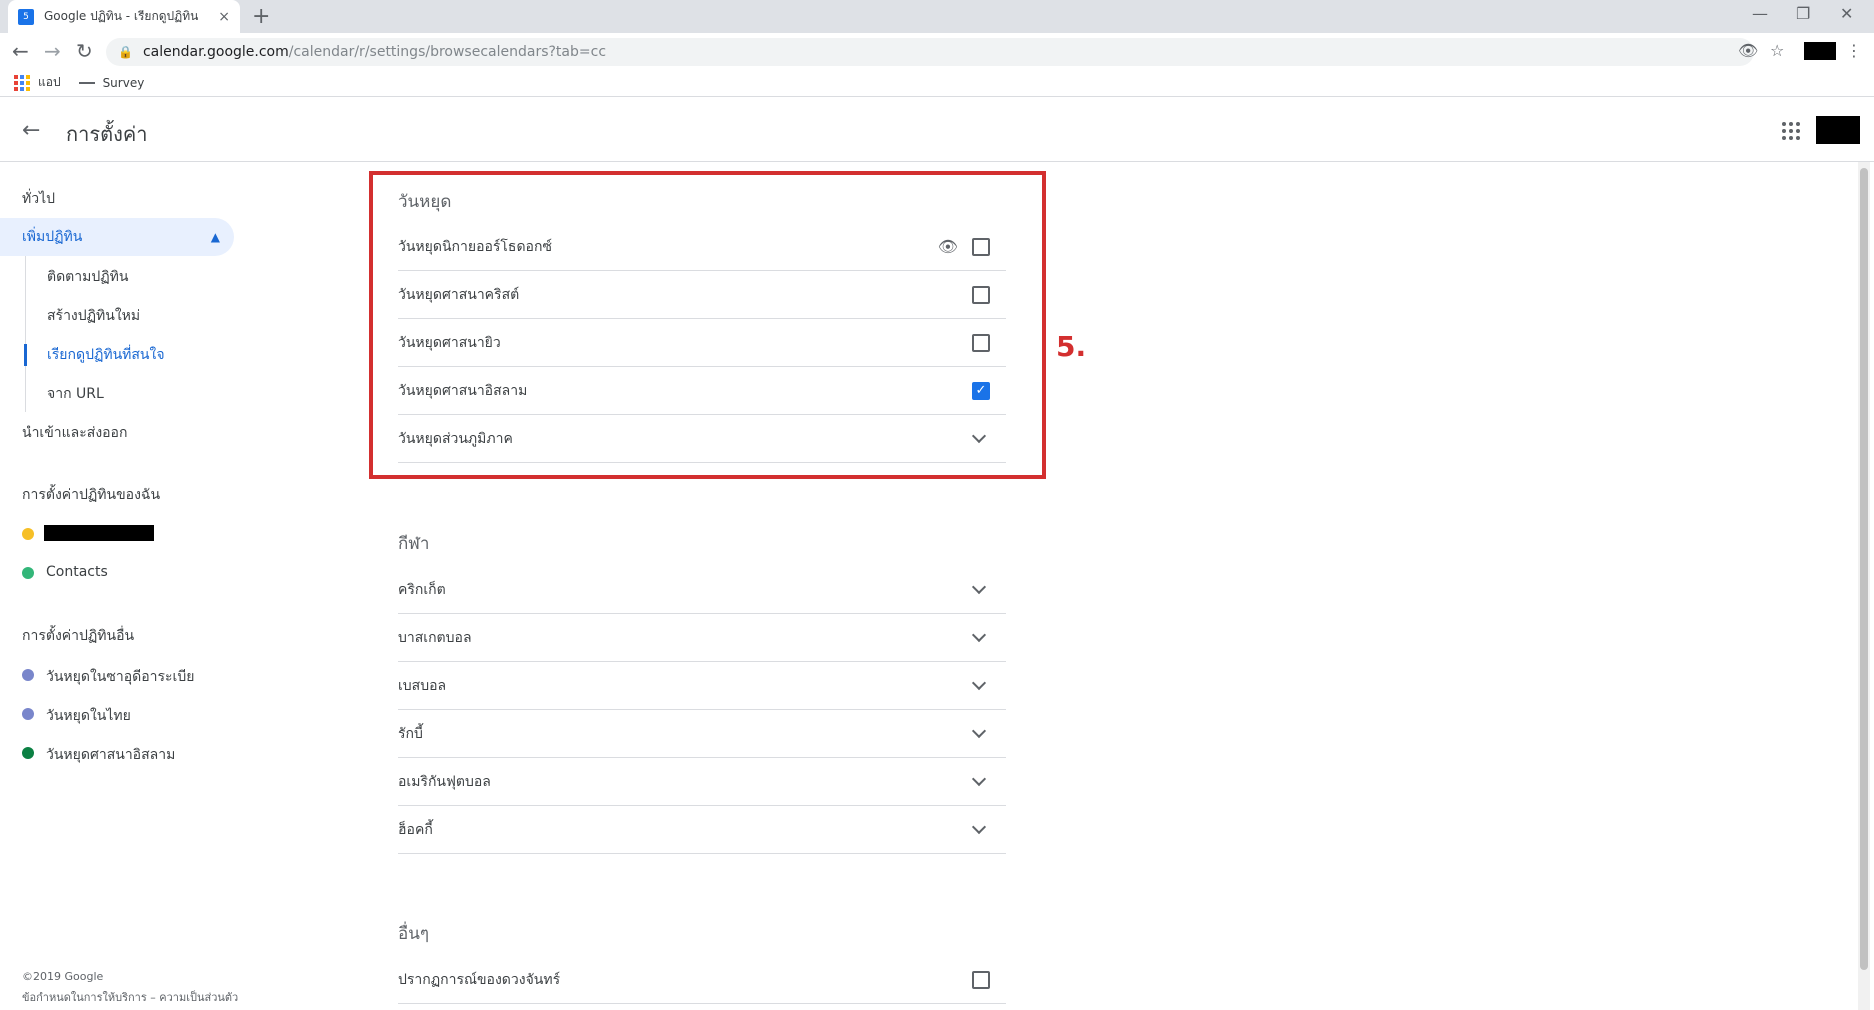 The image size is (1874, 1010). Describe the element at coordinates (86, 82) in the screenshot. I see `bookmark-link-icon` at that location.